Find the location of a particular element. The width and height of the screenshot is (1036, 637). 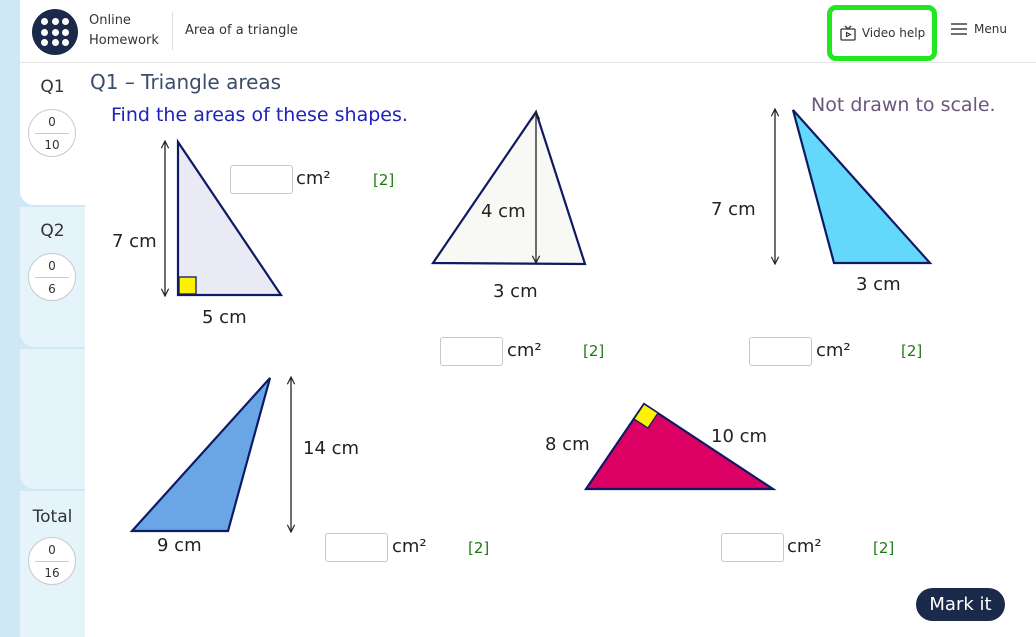

label-b-height: 4 cm is located at coordinates (503, 211).